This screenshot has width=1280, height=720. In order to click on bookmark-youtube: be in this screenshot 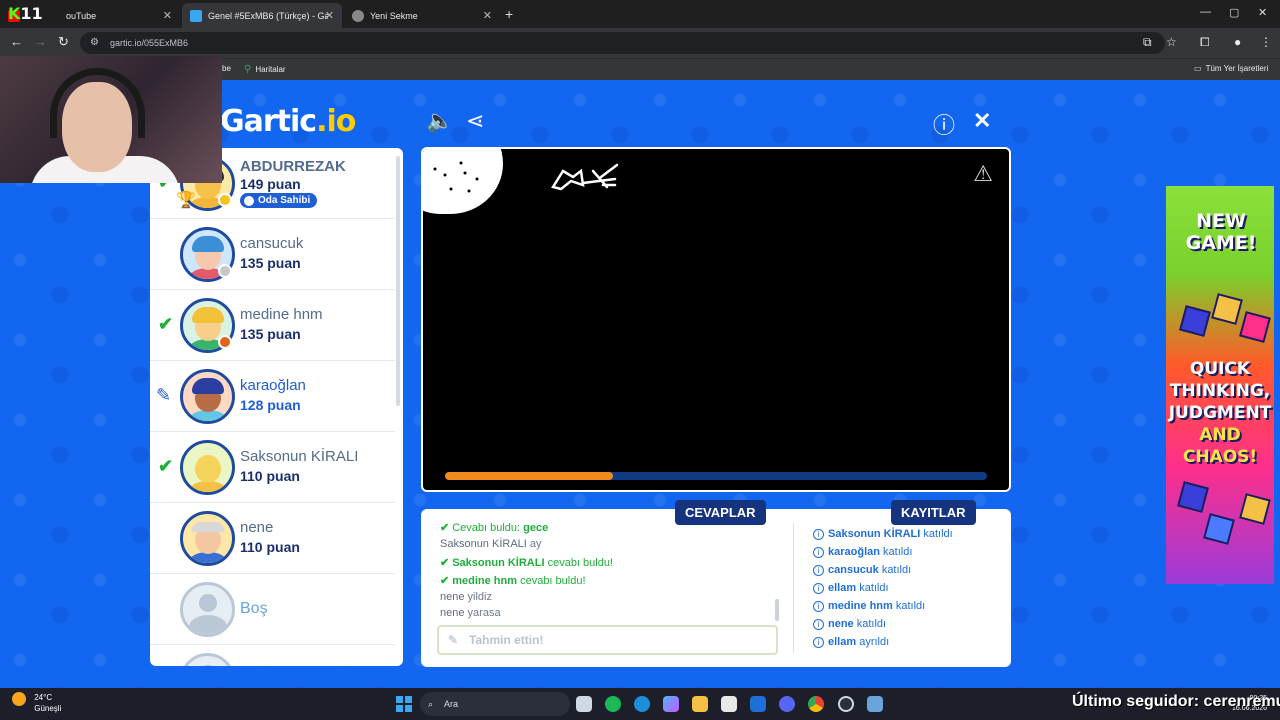, I will do `click(226, 68)`.